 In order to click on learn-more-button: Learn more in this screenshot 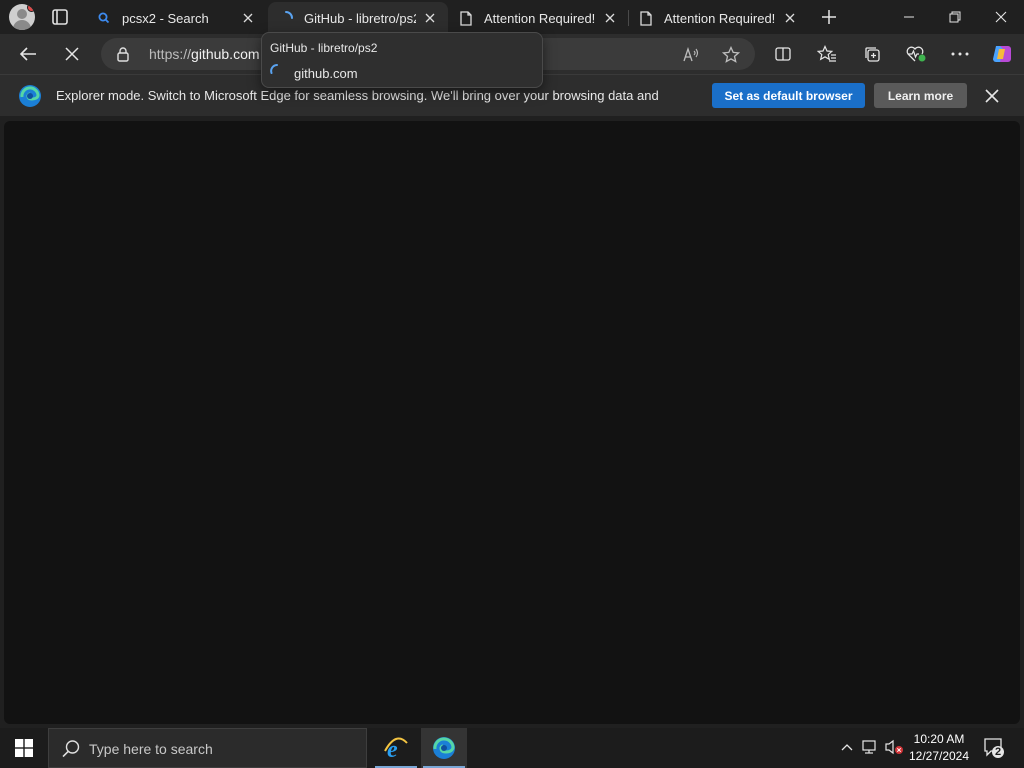, I will do `click(920, 95)`.